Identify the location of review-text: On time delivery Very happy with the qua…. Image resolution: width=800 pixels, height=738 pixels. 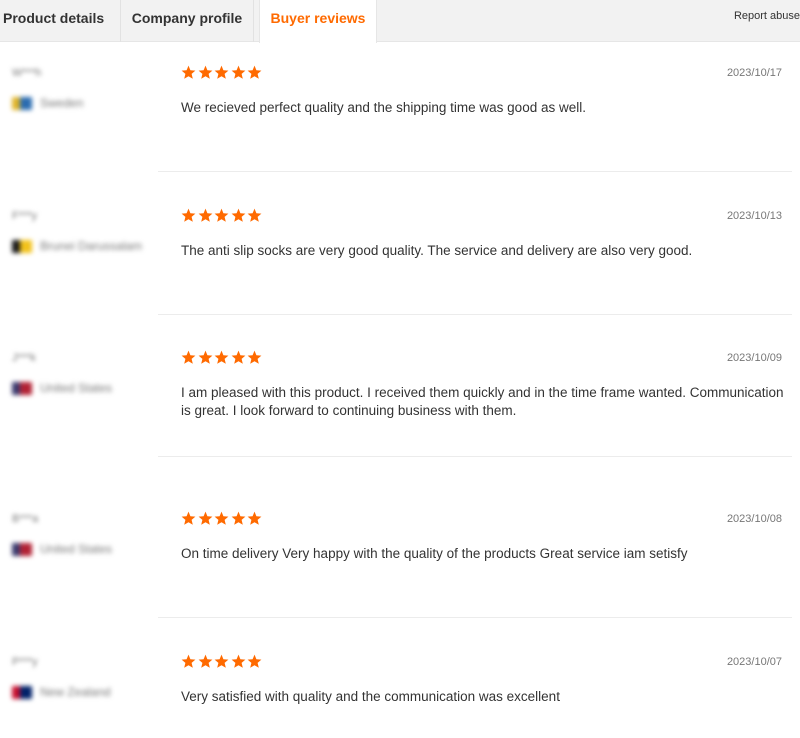
(434, 553).